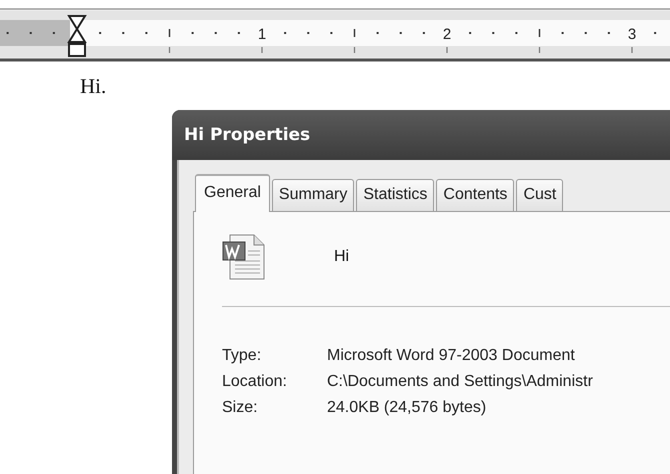  Describe the element at coordinates (232, 193) in the screenshot. I see `tab: General` at that location.